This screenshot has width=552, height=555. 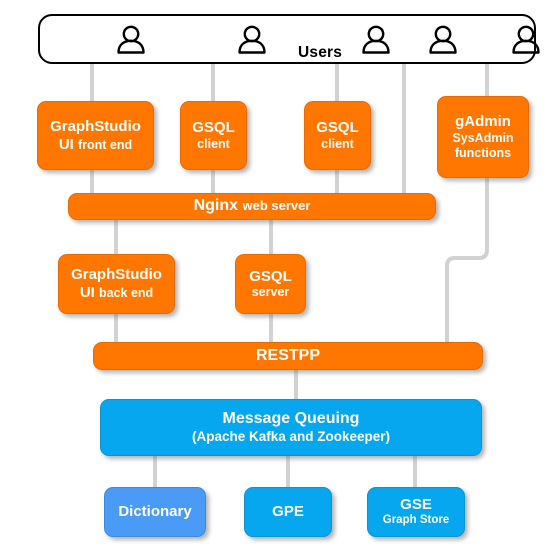 I want to click on node-dictionary: Dictionary, so click(x=155, y=512).